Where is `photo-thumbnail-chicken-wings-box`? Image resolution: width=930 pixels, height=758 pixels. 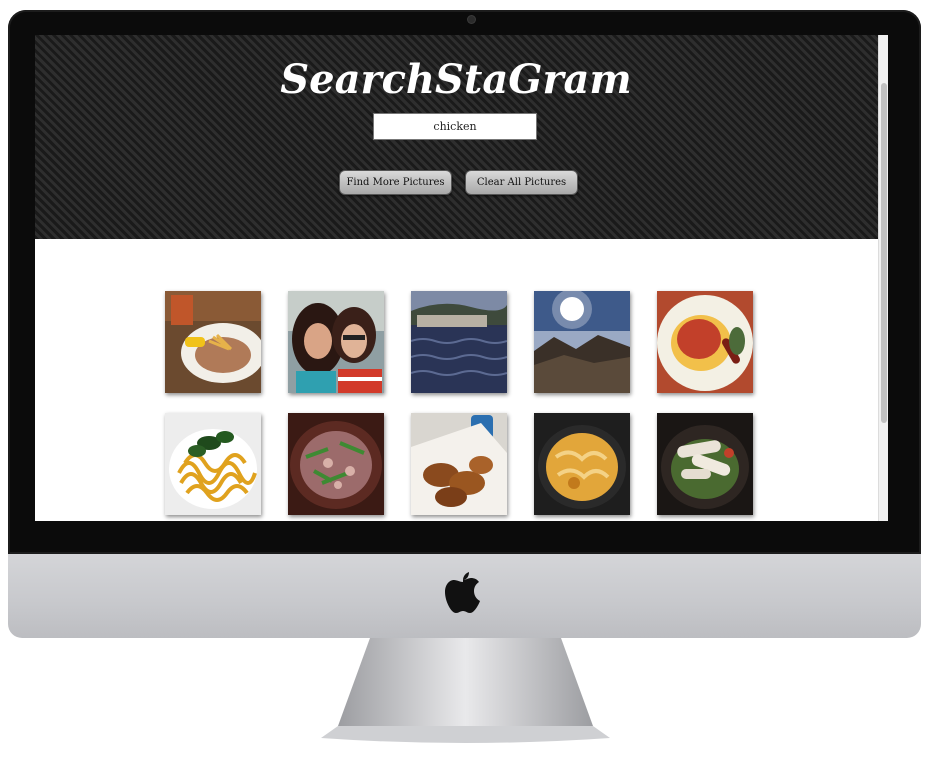
photo-thumbnail-chicken-wings-box is located at coordinates (459, 464).